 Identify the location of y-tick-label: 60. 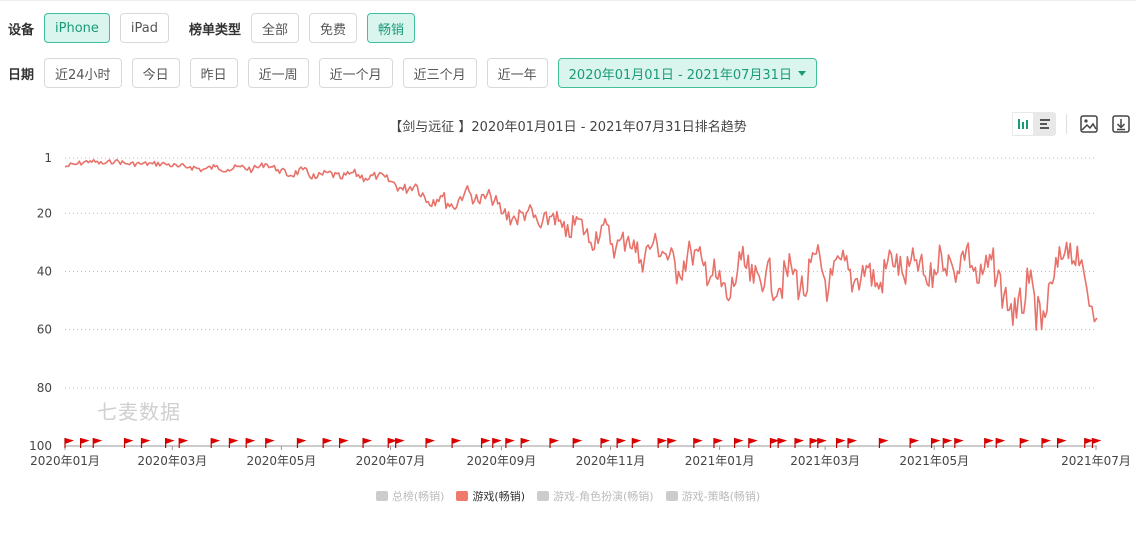
(44, 330).